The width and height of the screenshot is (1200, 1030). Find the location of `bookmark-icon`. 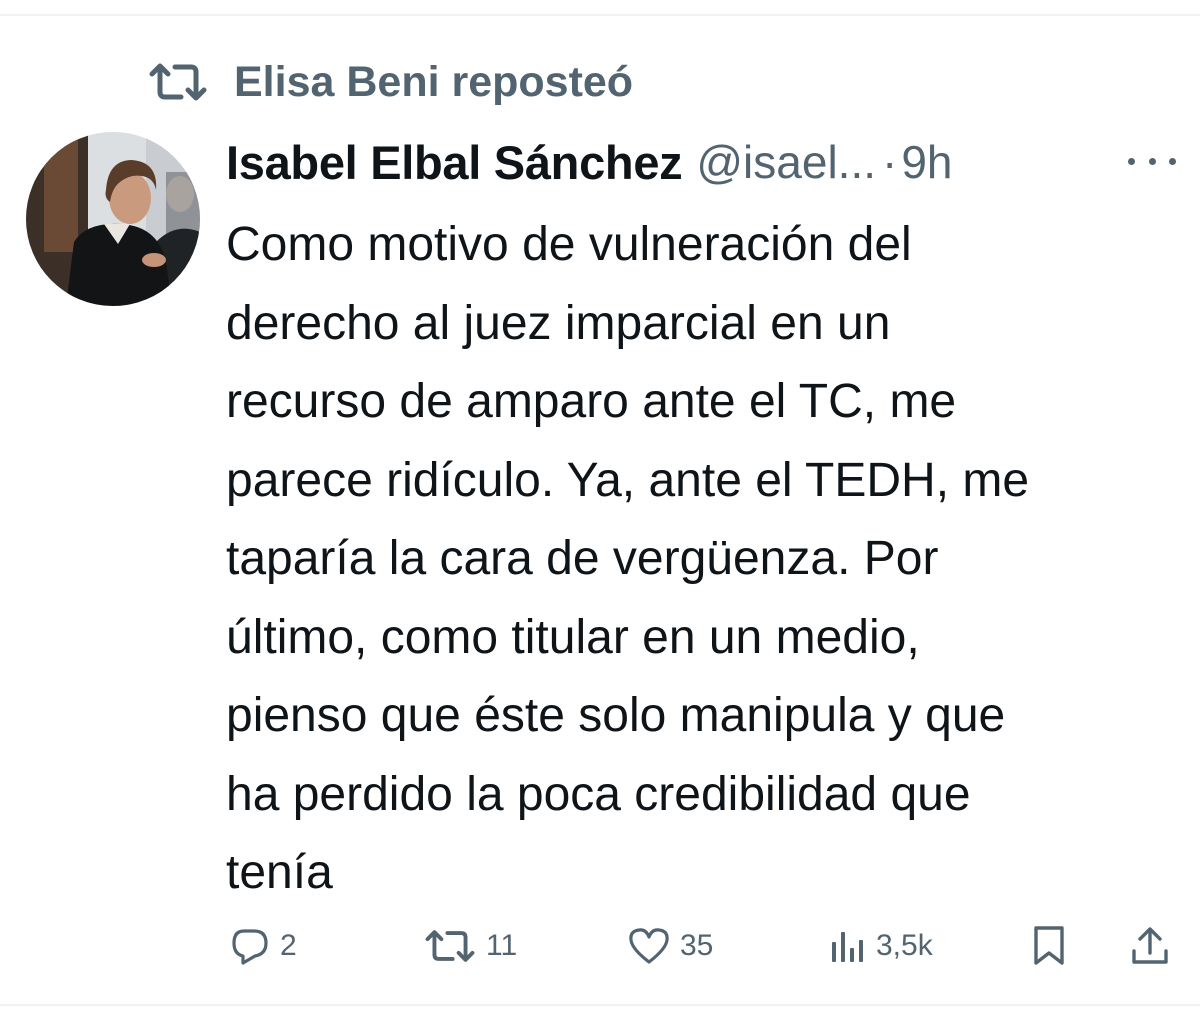

bookmark-icon is located at coordinates (1049, 946).